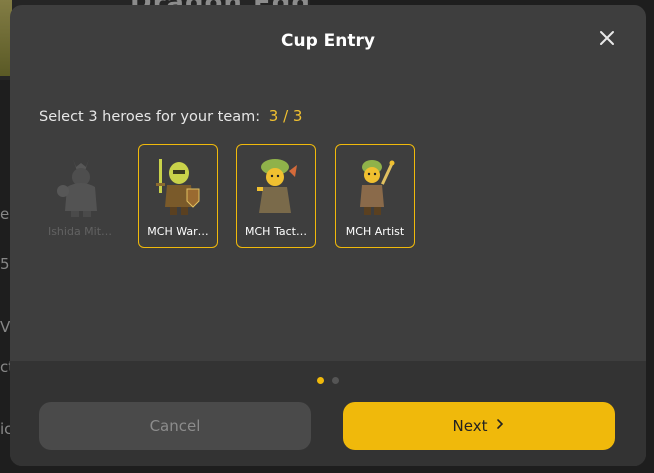 The width and height of the screenshot is (654, 473). I want to click on close-icon, so click(607, 38).